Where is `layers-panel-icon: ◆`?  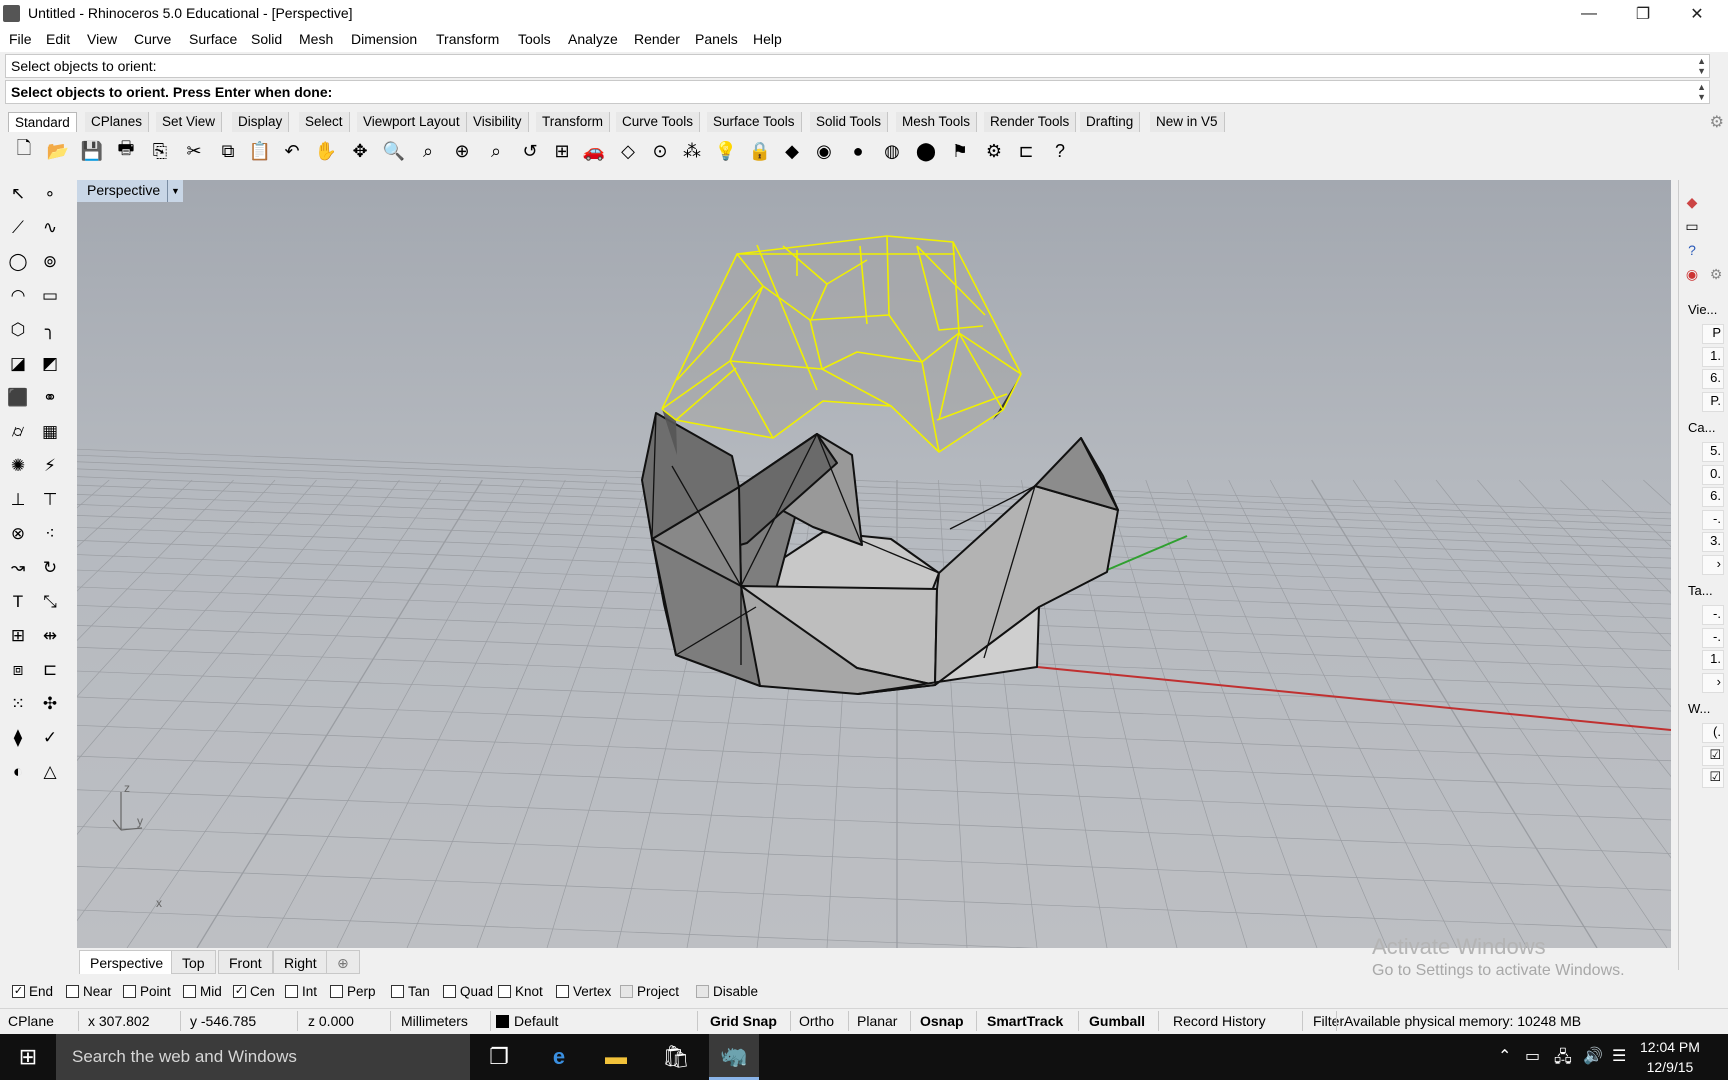
layers-panel-icon: ◆ is located at coordinates (1692, 202).